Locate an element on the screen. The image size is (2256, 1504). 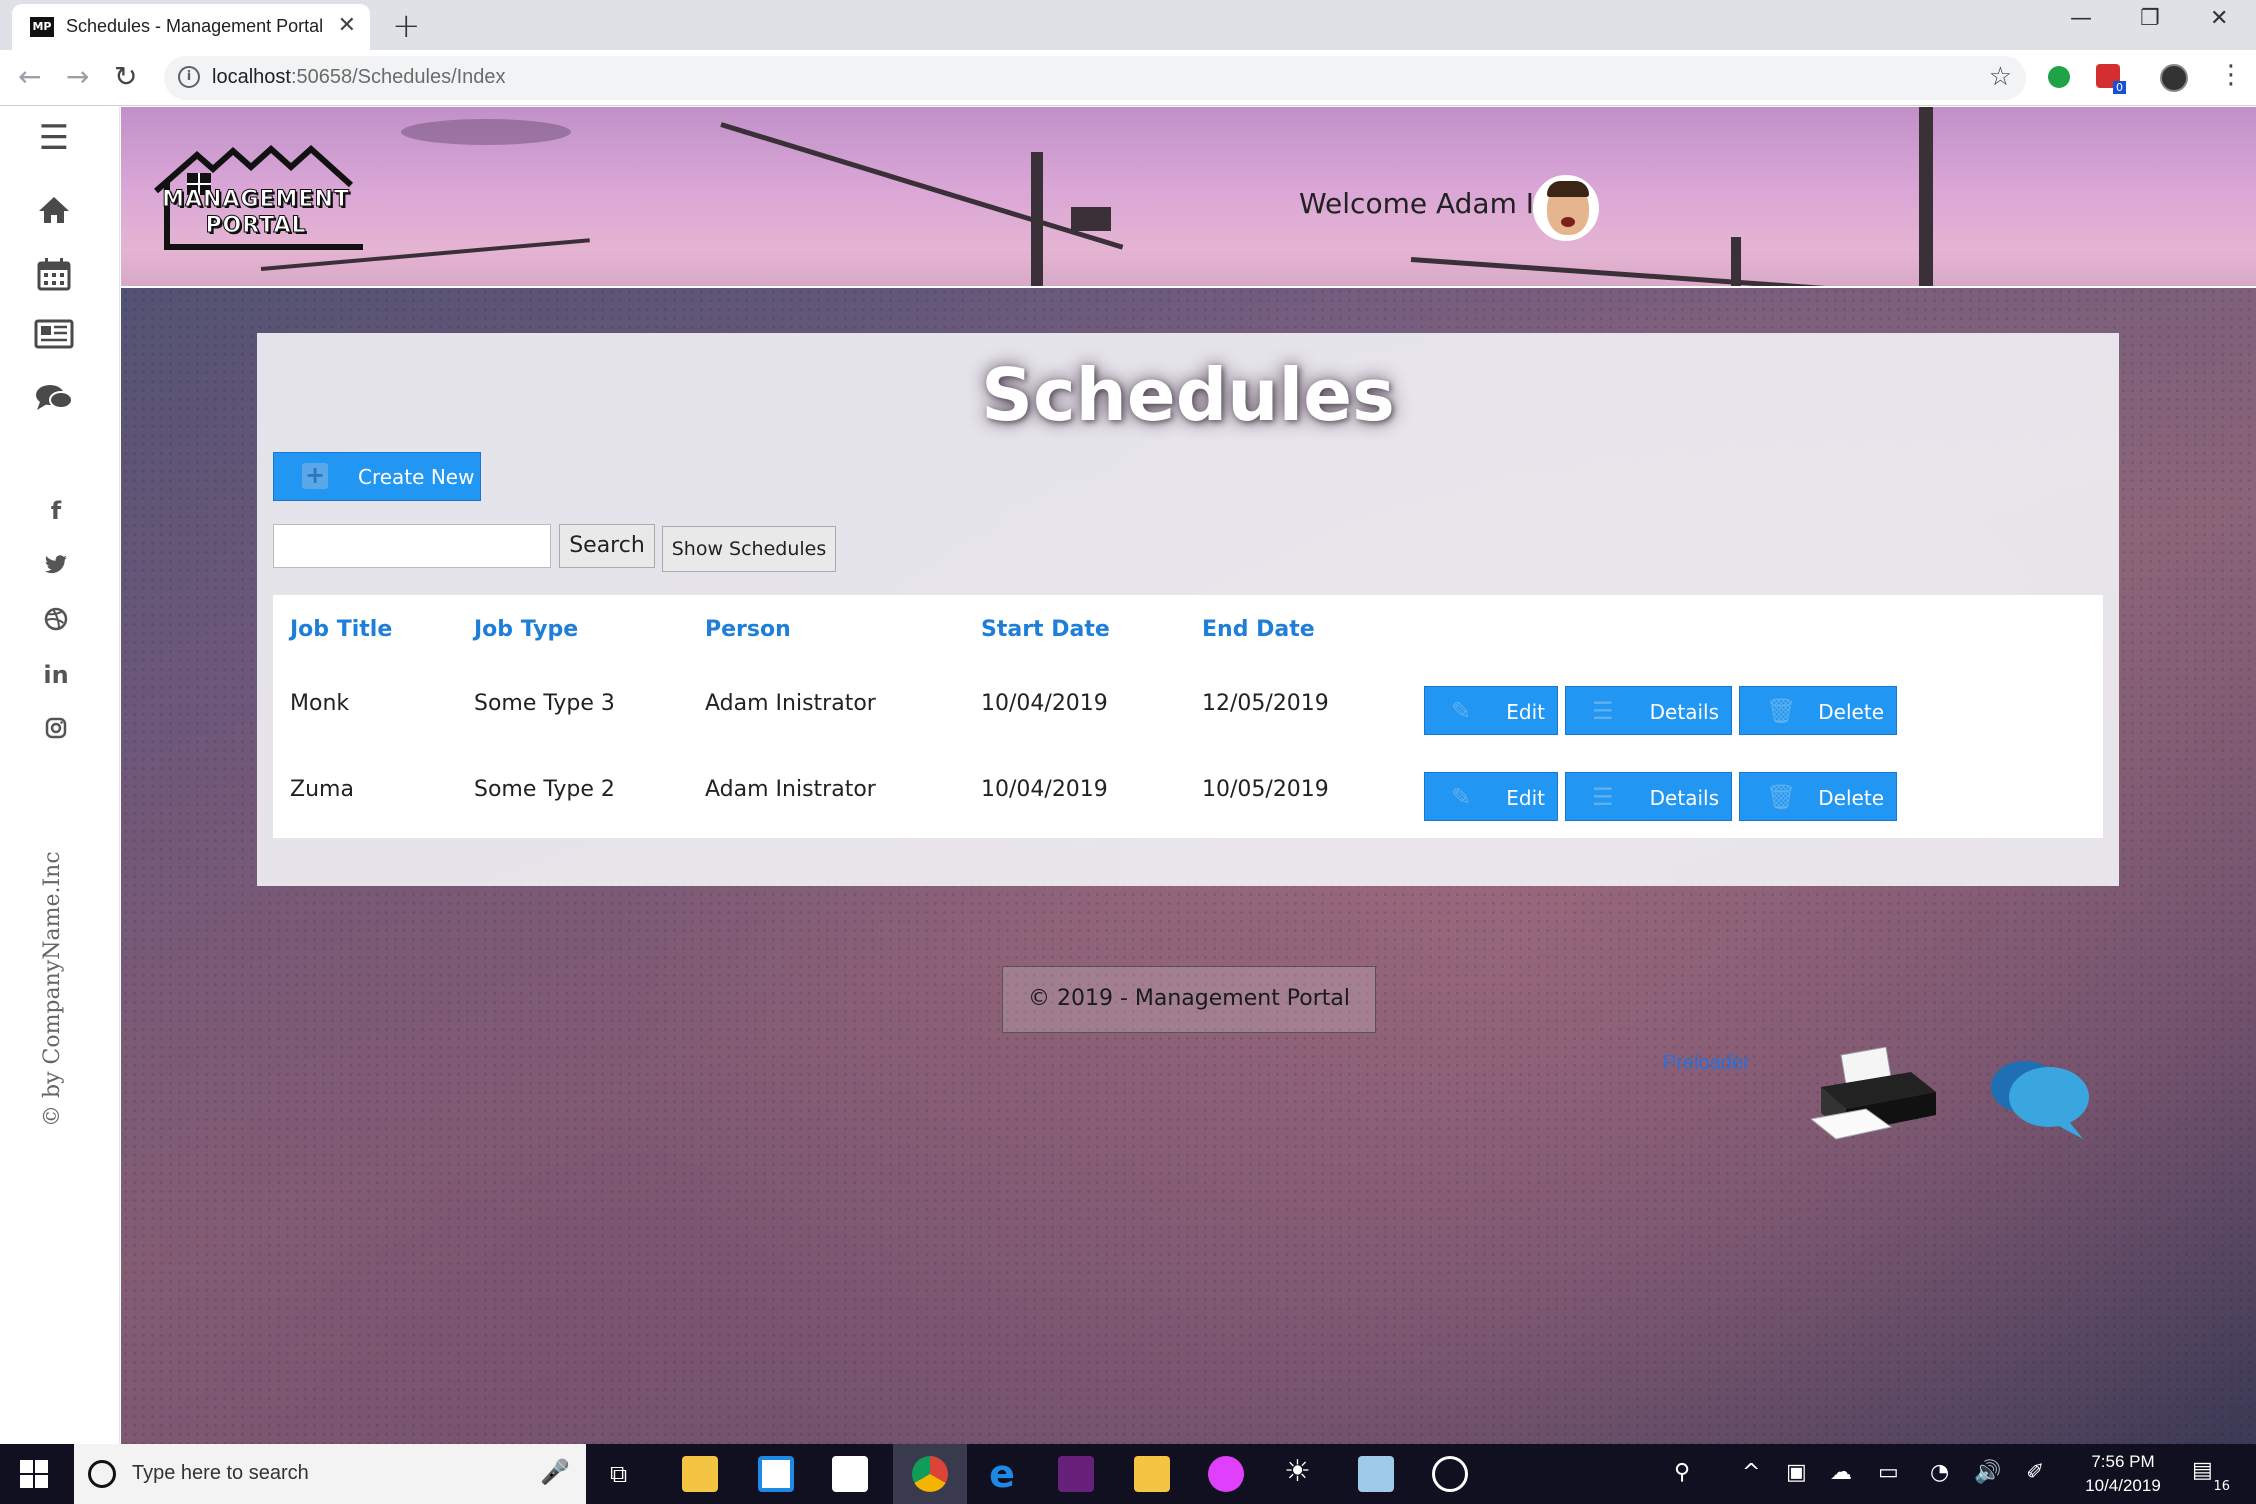
people-icon: ⚲ is located at coordinates (1682, 1472).